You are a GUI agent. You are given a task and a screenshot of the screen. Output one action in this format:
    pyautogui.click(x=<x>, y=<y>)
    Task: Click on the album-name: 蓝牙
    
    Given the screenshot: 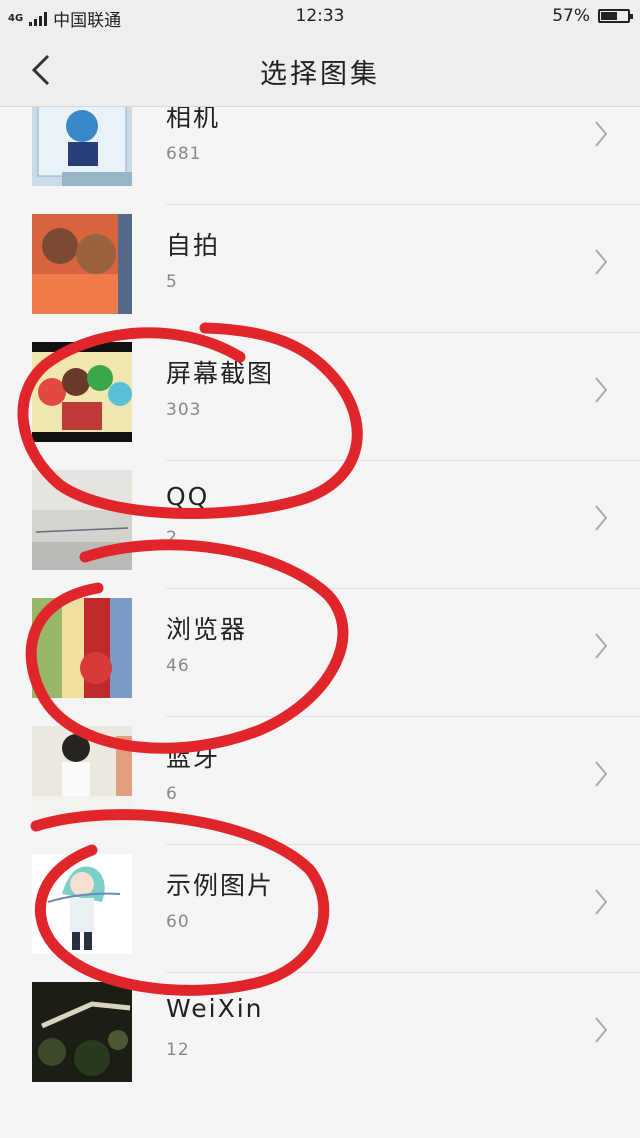 What is the action you would take?
    pyautogui.click(x=193, y=757)
    